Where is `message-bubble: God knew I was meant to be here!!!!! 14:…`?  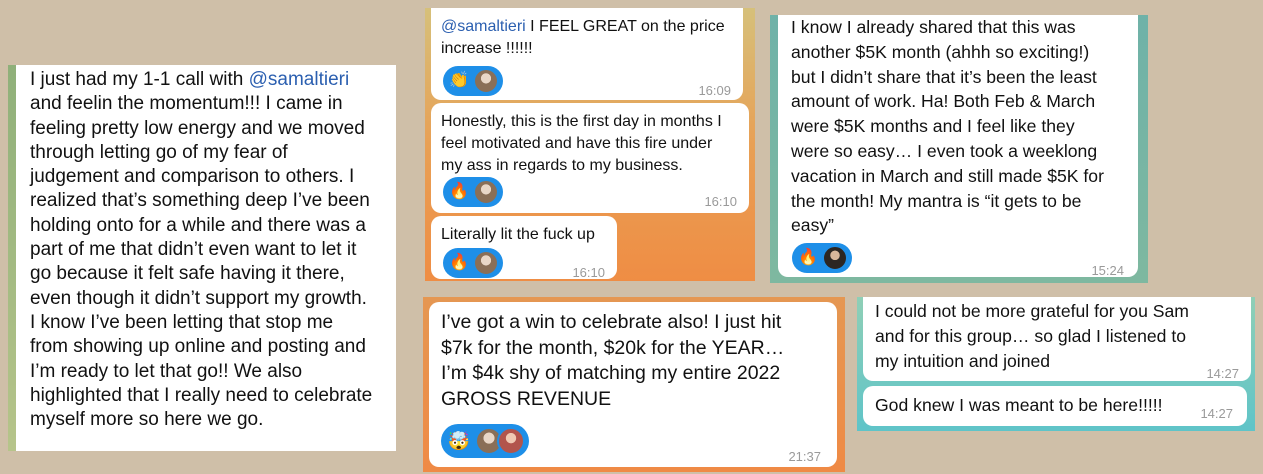 message-bubble: God knew I was meant to be here!!!!! 14:… is located at coordinates (1055, 406).